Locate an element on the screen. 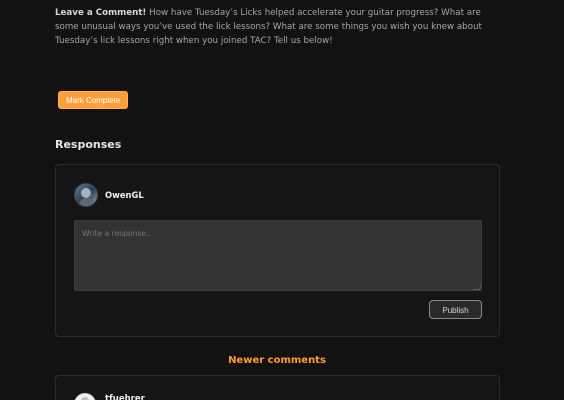 This screenshot has width=564, height=400. comment-author-name: tfuehrer is located at coordinates (125, 397).